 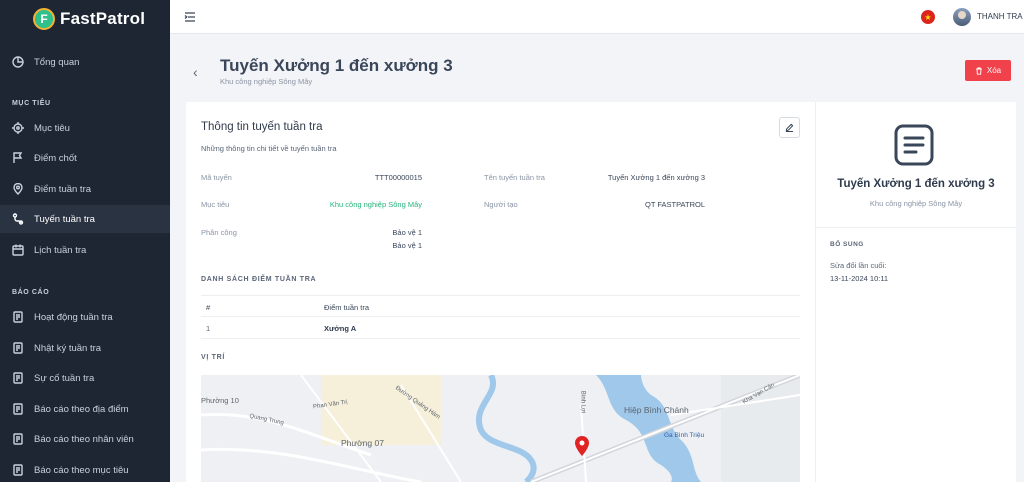 What do you see at coordinates (347, 307) in the screenshot?
I see `column-header-checkpoint: Điểm tuần tra` at bounding box center [347, 307].